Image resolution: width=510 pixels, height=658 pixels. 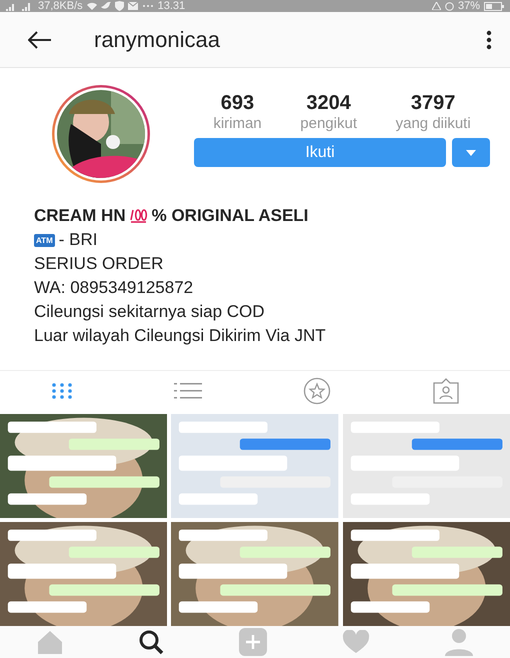 I want to click on stat-label: yang diikuti, so click(x=433, y=123).